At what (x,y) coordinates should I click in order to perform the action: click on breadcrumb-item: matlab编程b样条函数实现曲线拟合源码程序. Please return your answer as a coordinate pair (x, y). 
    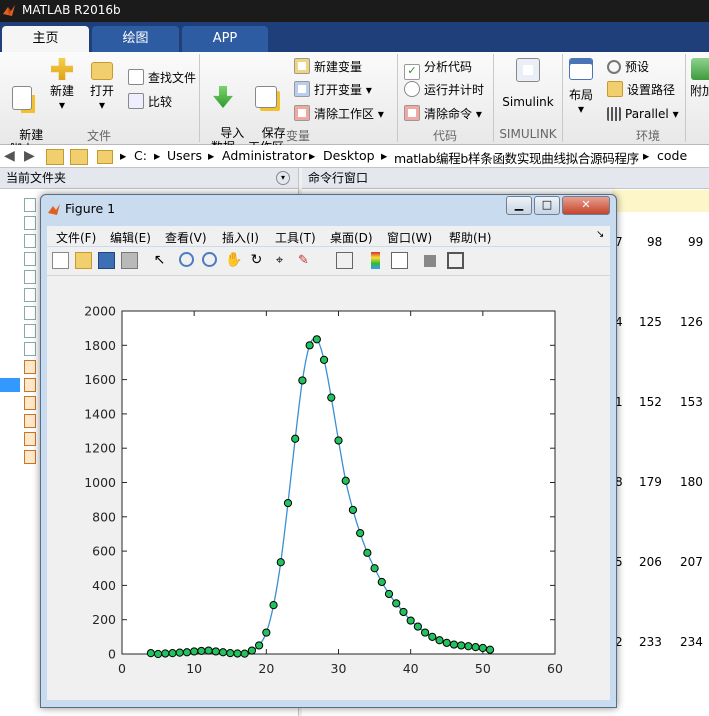
    Looking at the image, I should click on (516, 157).